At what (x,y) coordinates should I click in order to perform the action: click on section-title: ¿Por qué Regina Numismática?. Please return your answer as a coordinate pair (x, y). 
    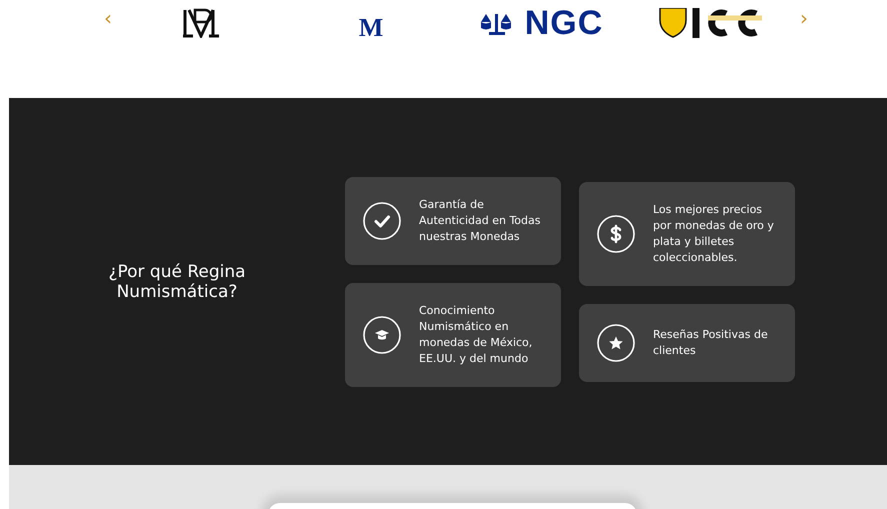
    Looking at the image, I should click on (177, 282).